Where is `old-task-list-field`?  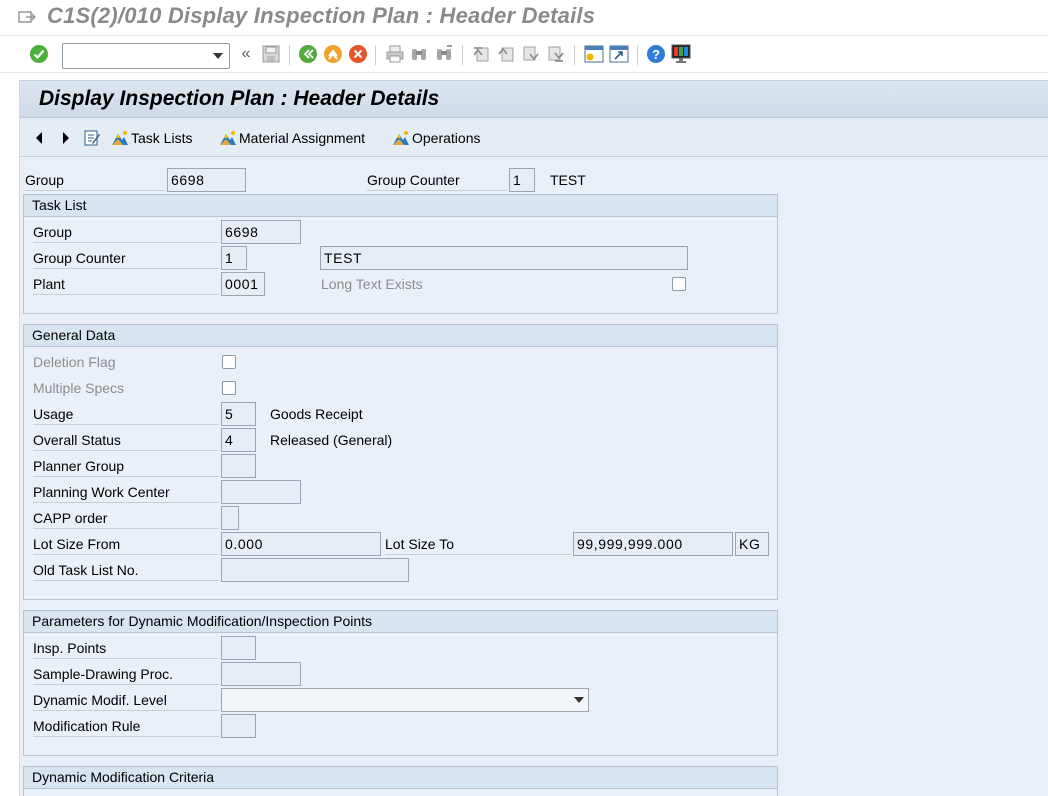 old-task-list-field is located at coordinates (315, 570).